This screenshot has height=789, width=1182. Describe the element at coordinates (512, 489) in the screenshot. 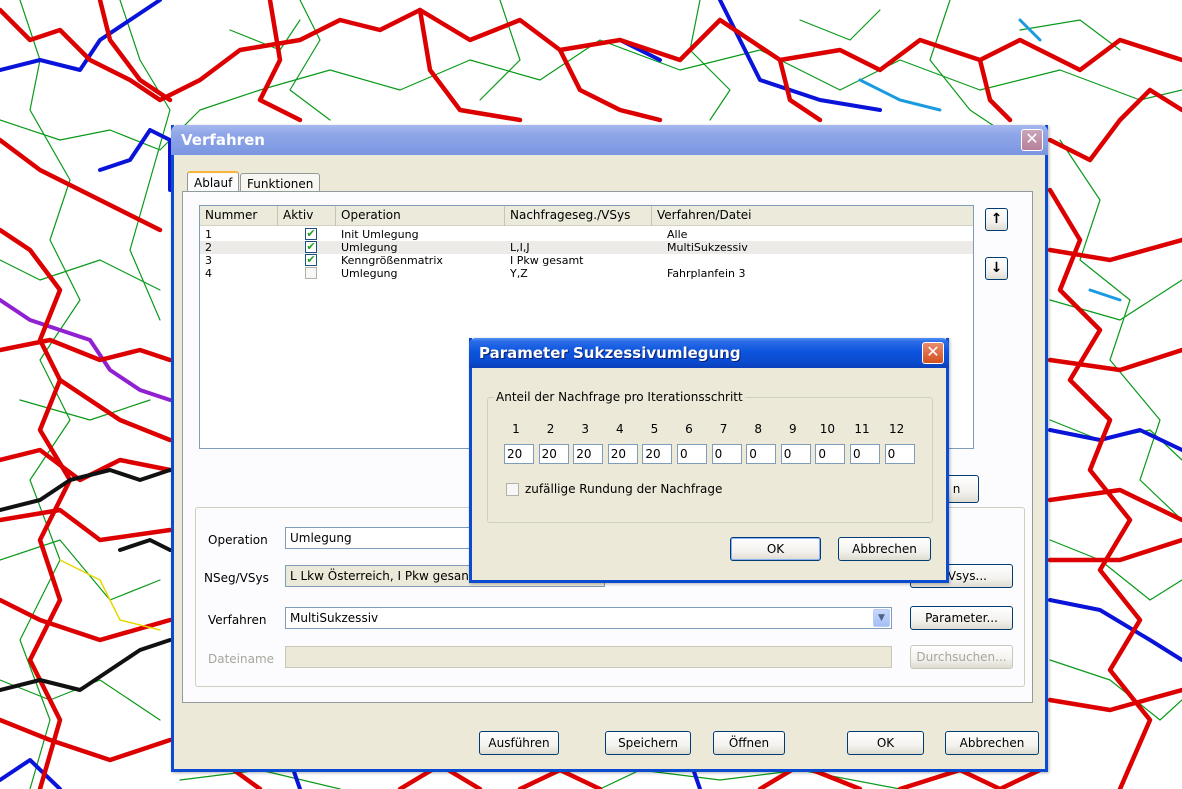

I see `random-rounding-checkbox` at that location.